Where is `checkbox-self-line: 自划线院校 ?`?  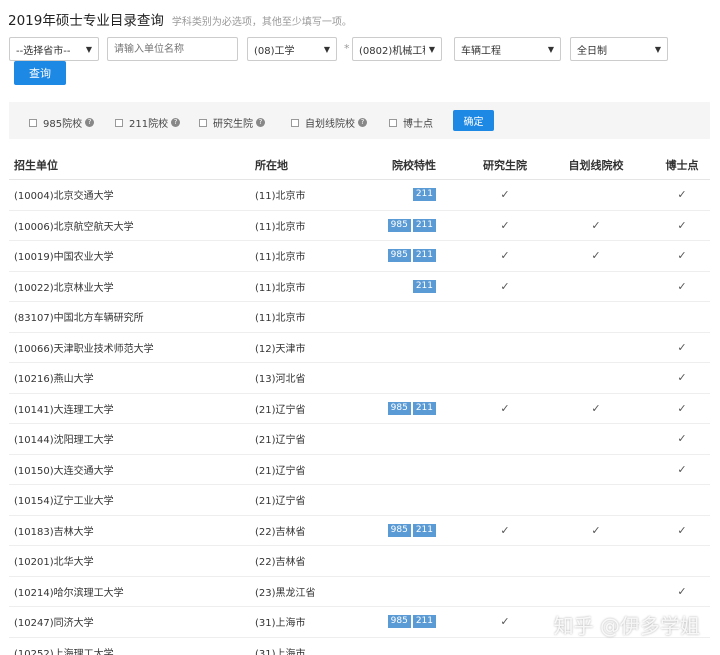 checkbox-self-line: 自划线院校 ? is located at coordinates (329, 122).